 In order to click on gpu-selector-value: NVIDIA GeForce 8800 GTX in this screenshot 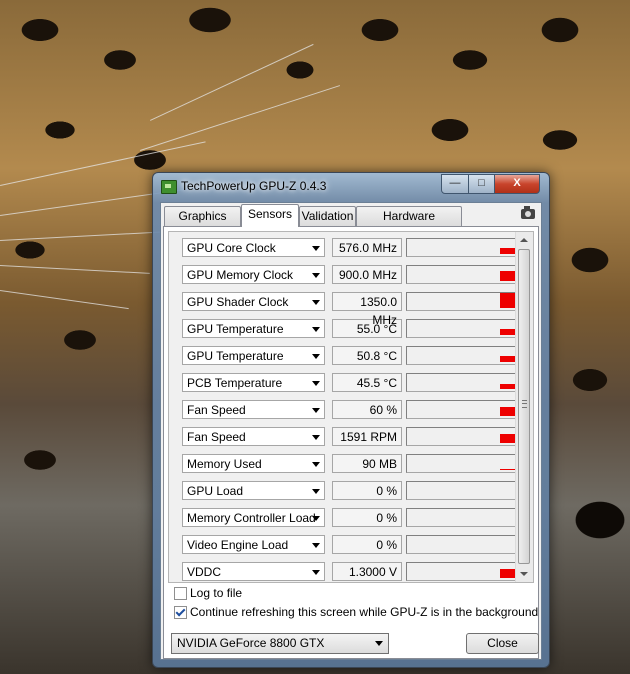, I will do `click(280, 643)`.